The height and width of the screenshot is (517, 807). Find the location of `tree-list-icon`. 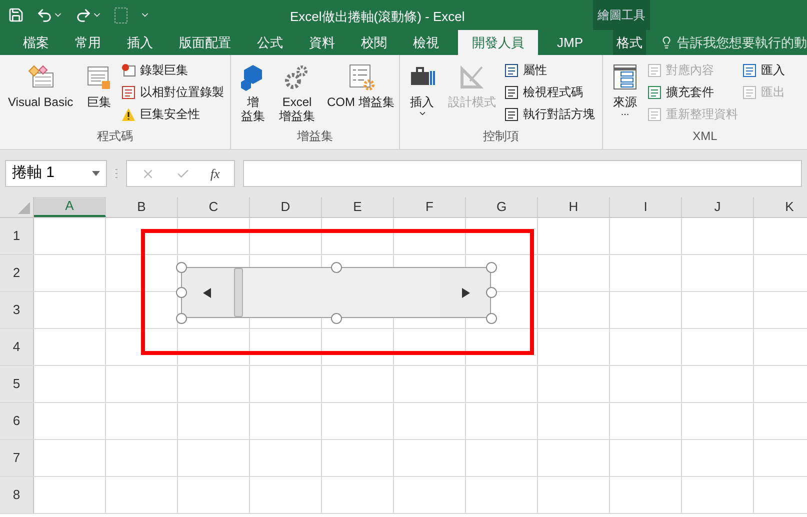

tree-list-icon is located at coordinates (625, 77).